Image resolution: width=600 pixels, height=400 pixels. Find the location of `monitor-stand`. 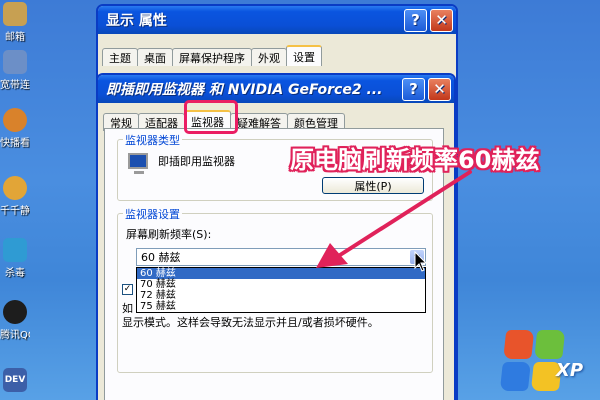

monitor-stand is located at coordinates (139, 172).